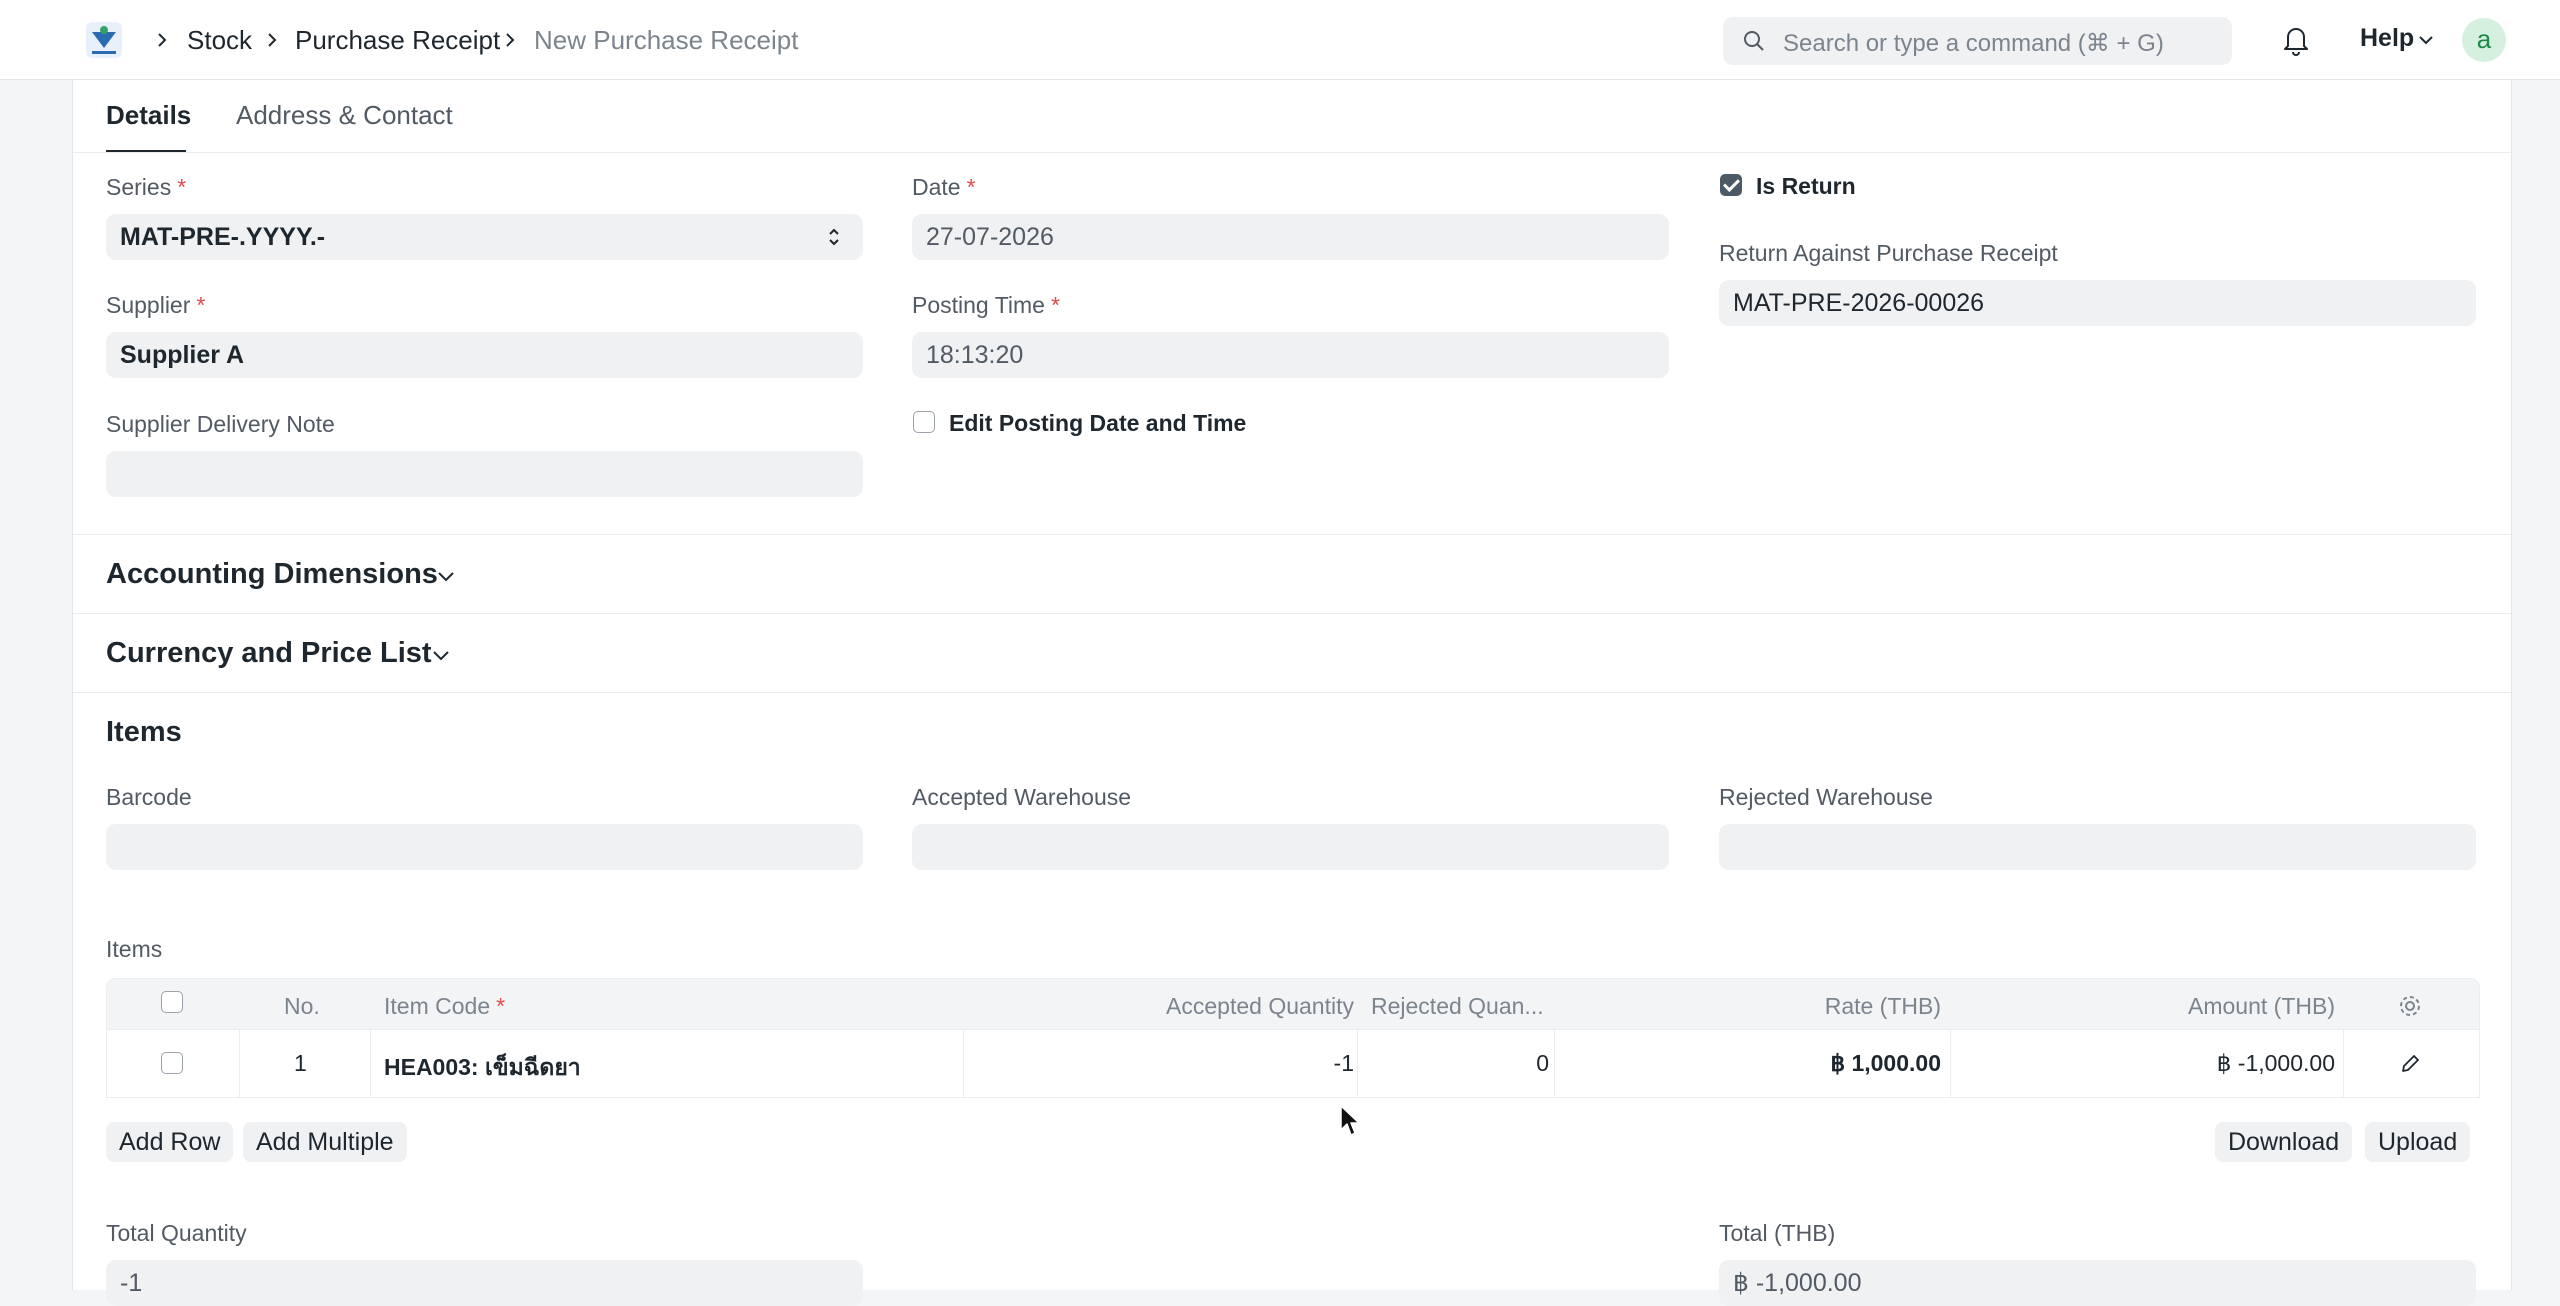 The width and height of the screenshot is (2560, 1306). I want to click on form-tabs: Details Address & Contact, so click(1292, 116).